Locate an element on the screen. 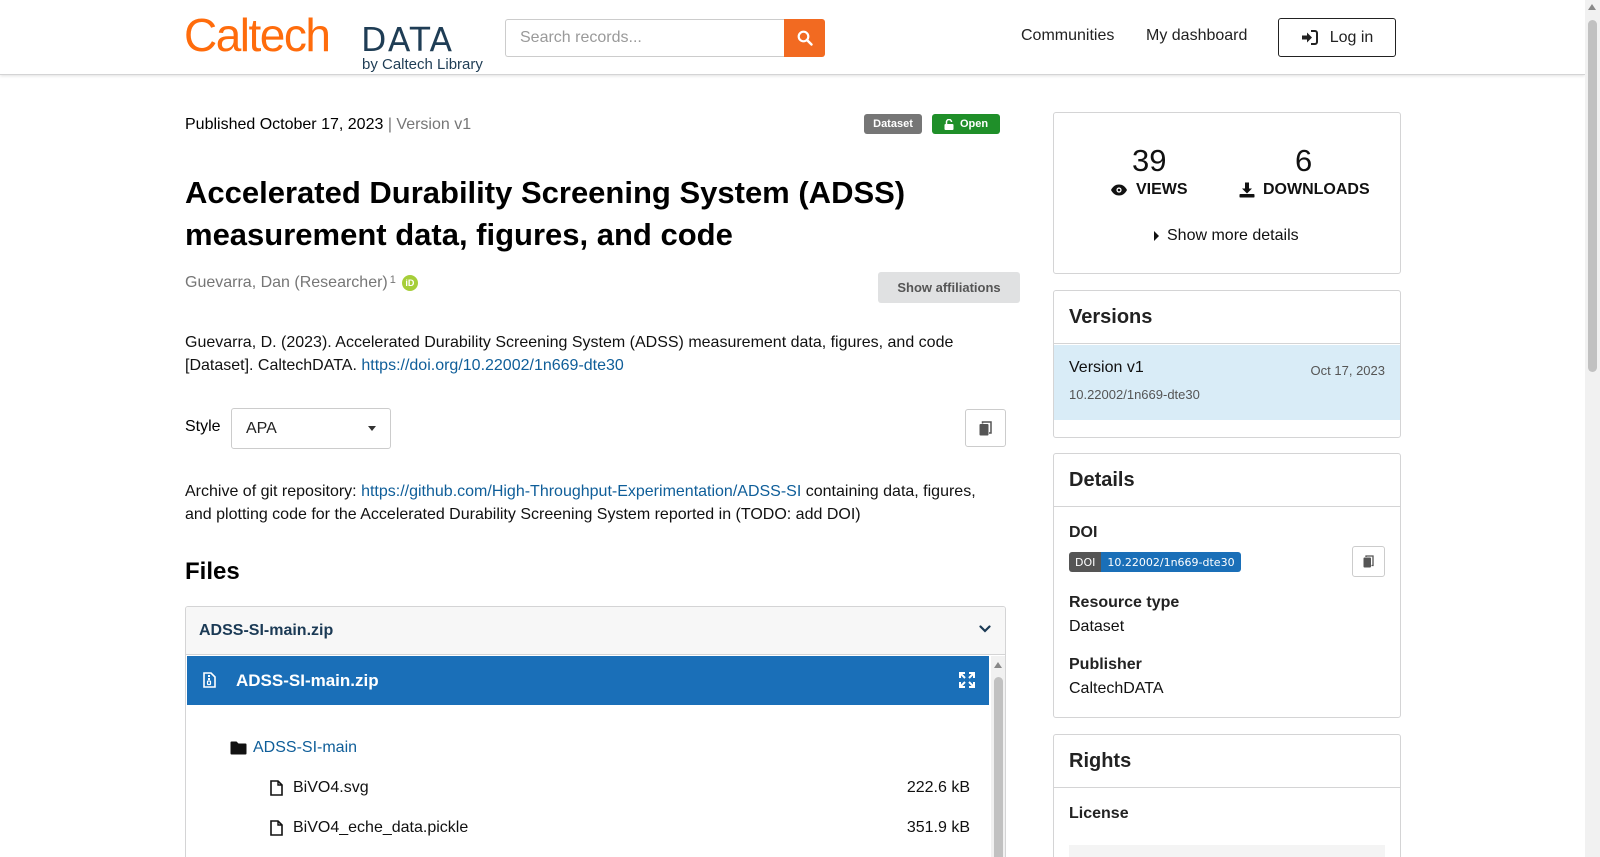  doi-badge: DOI 10.22002/1n669-dte30 is located at coordinates (1155, 562).